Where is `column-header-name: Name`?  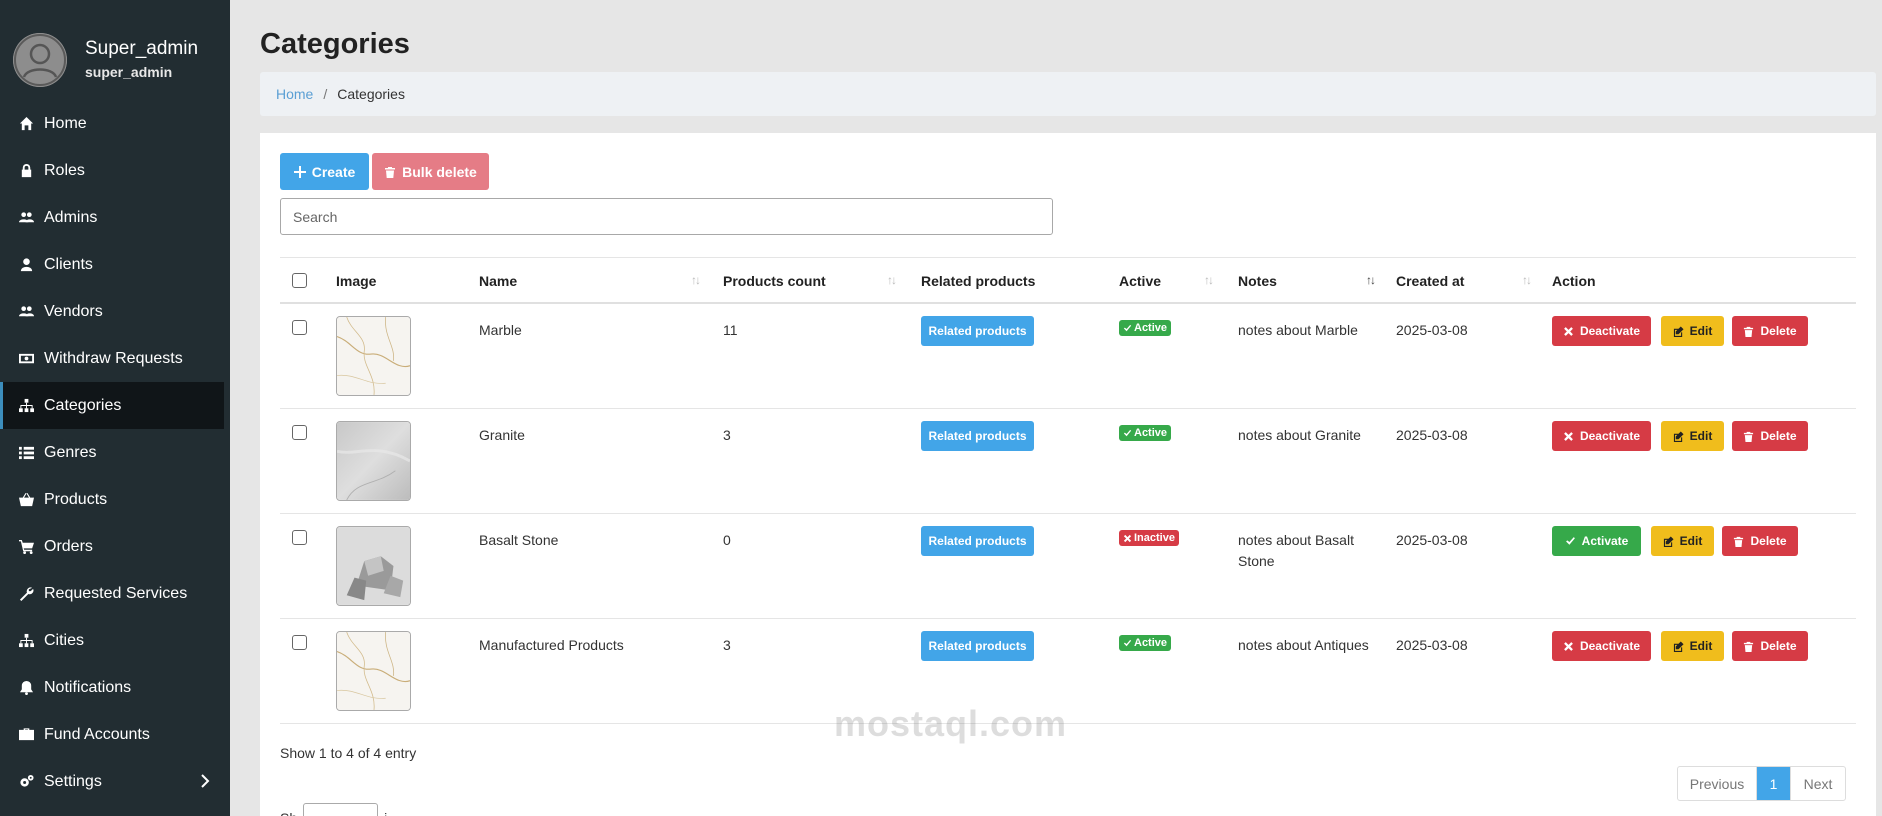
column-header-name: Name is located at coordinates (498, 281).